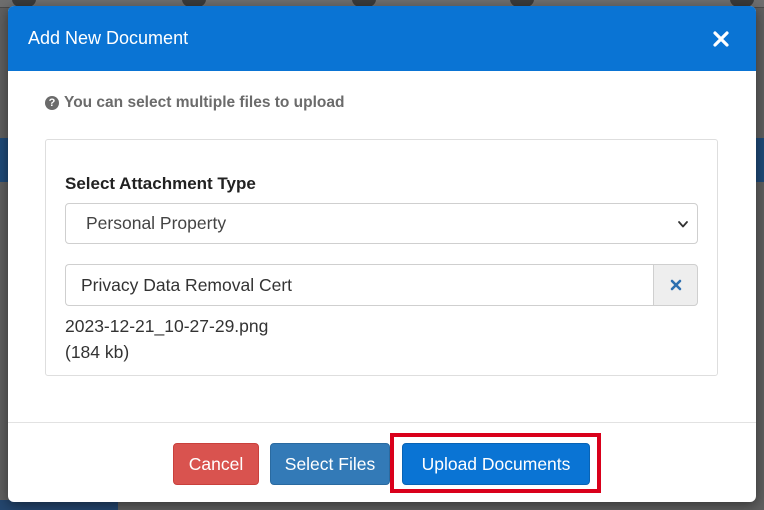 The image size is (764, 510). Describe the element at coordinates (381, 223) in the screenshot. I see `attachment-type-select: Personal Property` at that location.